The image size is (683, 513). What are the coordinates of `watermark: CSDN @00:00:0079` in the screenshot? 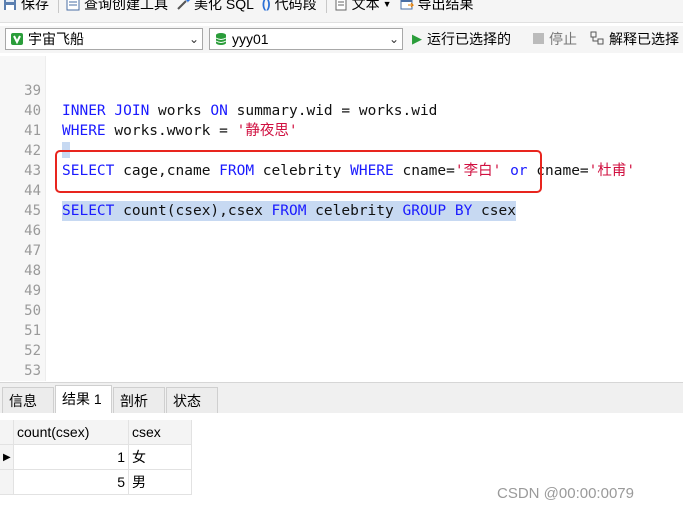 It's located at (565, 493).